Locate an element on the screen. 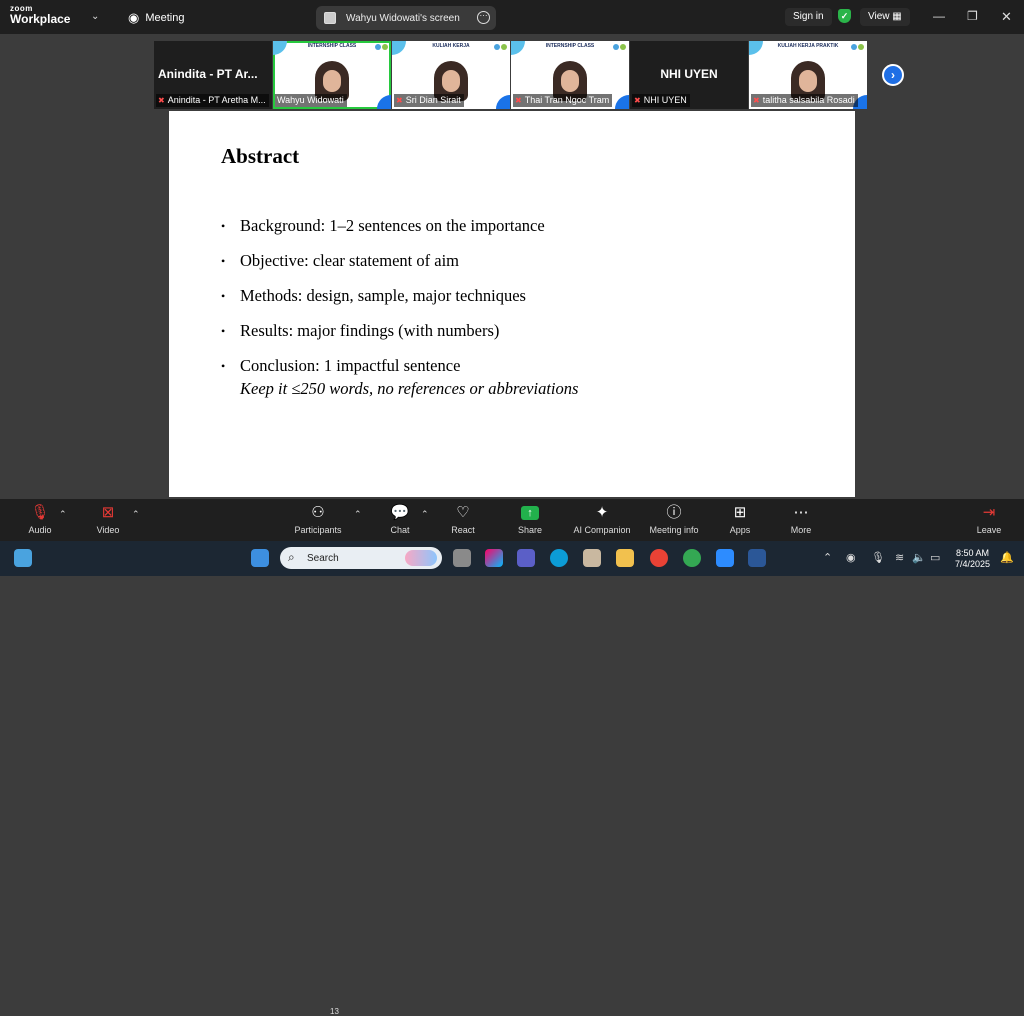 The width and height of the screenshot is (1024, 1016). more-button: ⋯ More is located at coordinates (801, 519).